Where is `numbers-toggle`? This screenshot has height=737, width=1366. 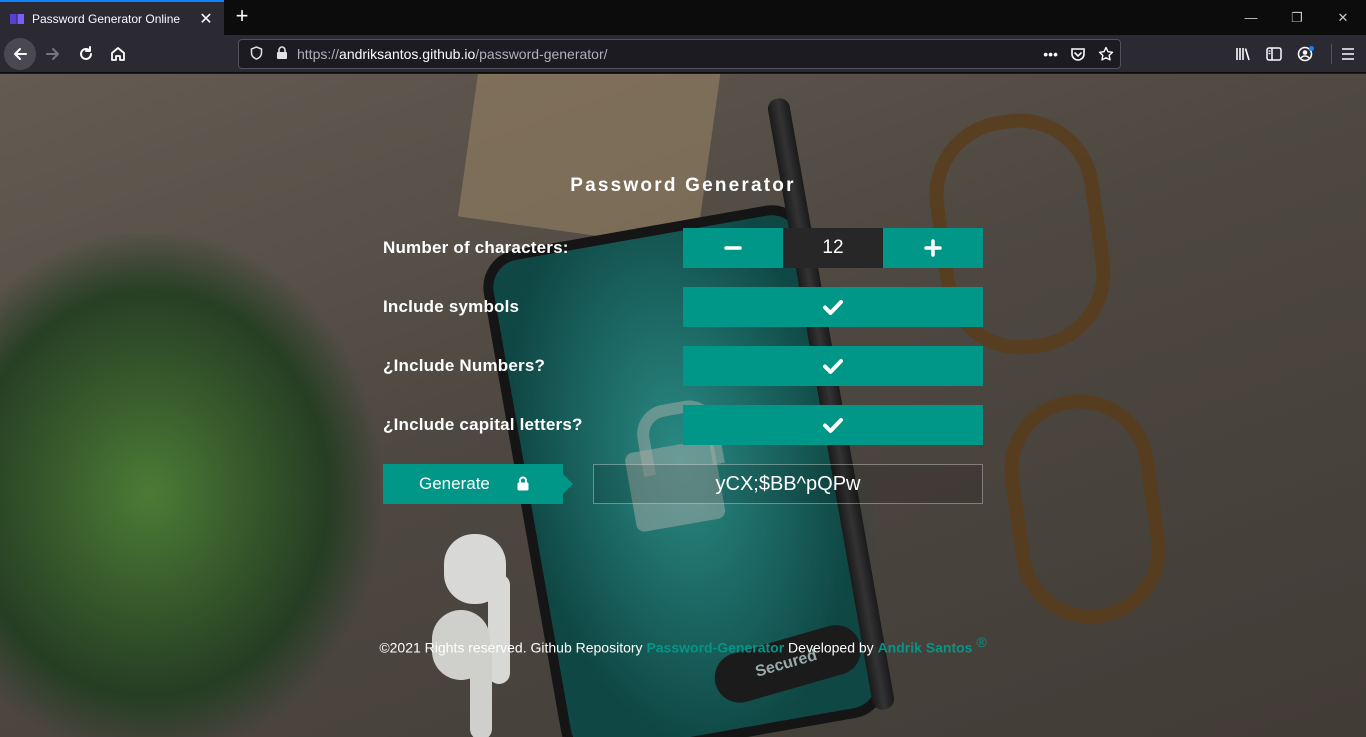 numbers-toggle is located at coordinates (833, 366).